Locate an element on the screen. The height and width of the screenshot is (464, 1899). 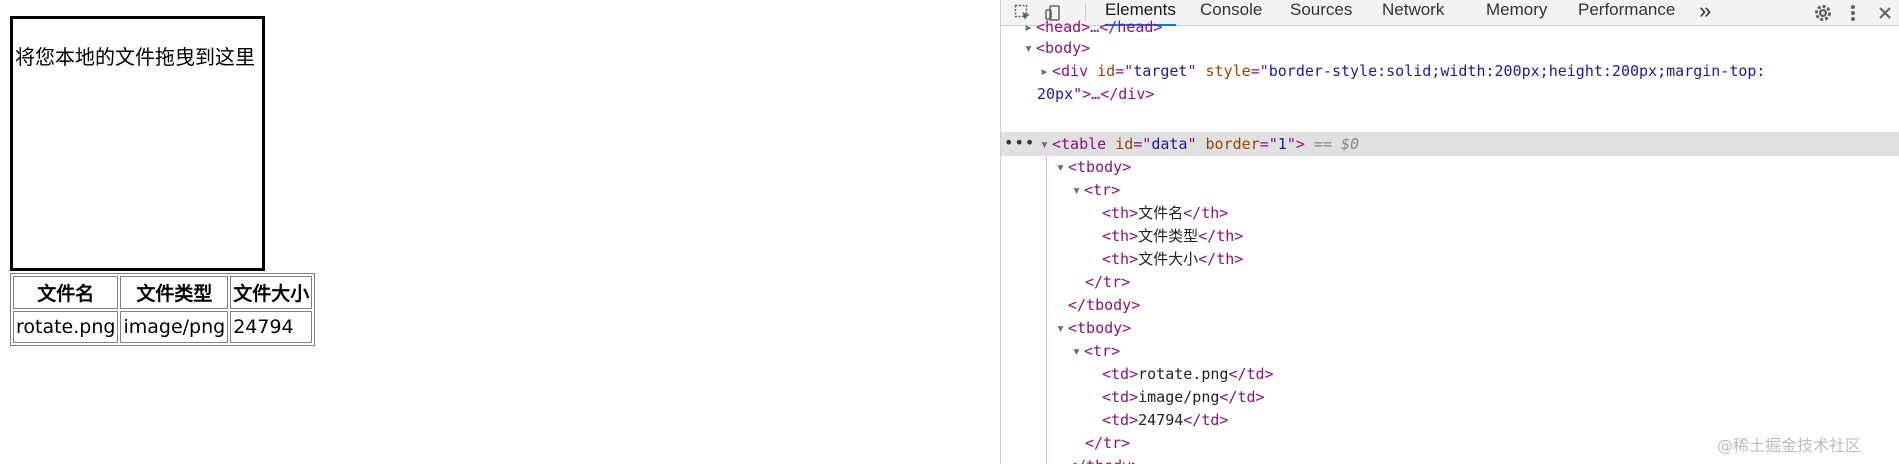
drop-target-text: 将您本地的文件拖曳到这里 is located at coordinates (135, 57).